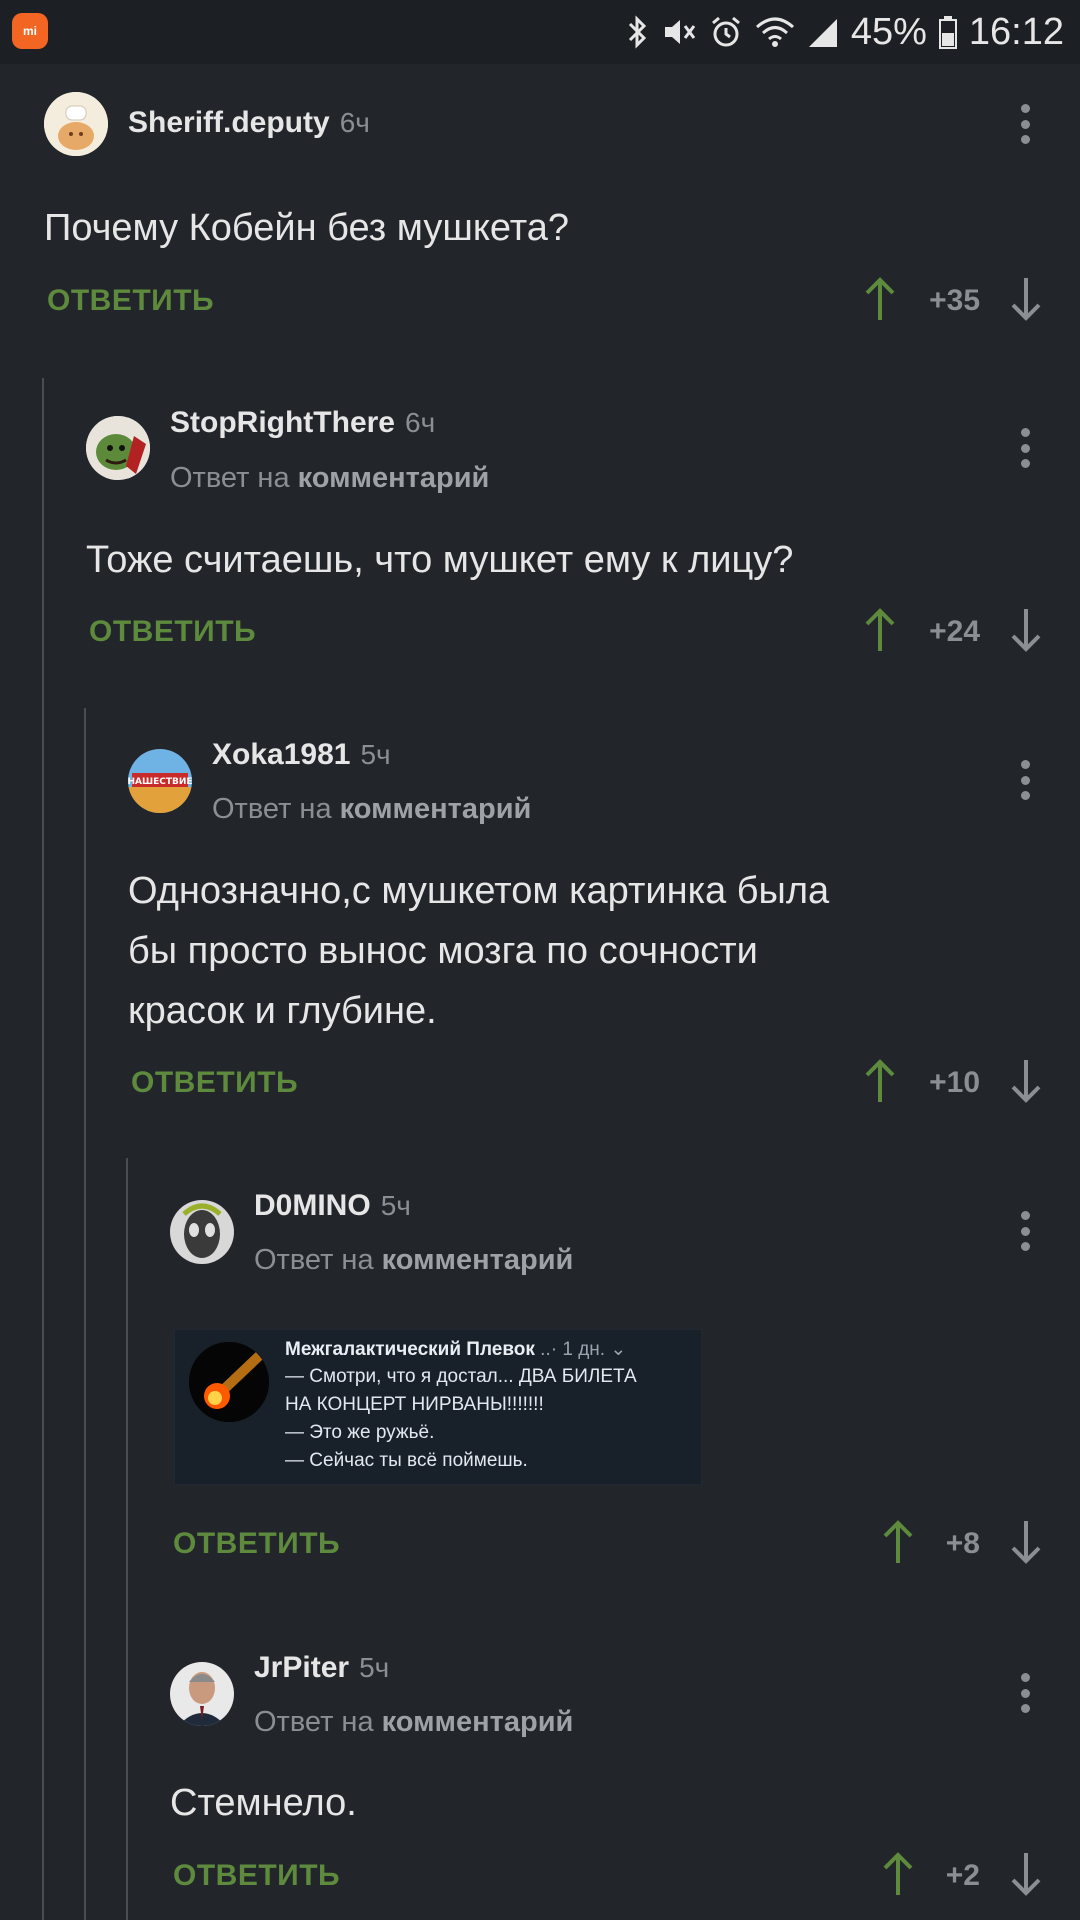 The image size is (1080, 1920). Describe the element at coordinates (726, 32) in the screenshot. I see `alarm-icon` at that location.